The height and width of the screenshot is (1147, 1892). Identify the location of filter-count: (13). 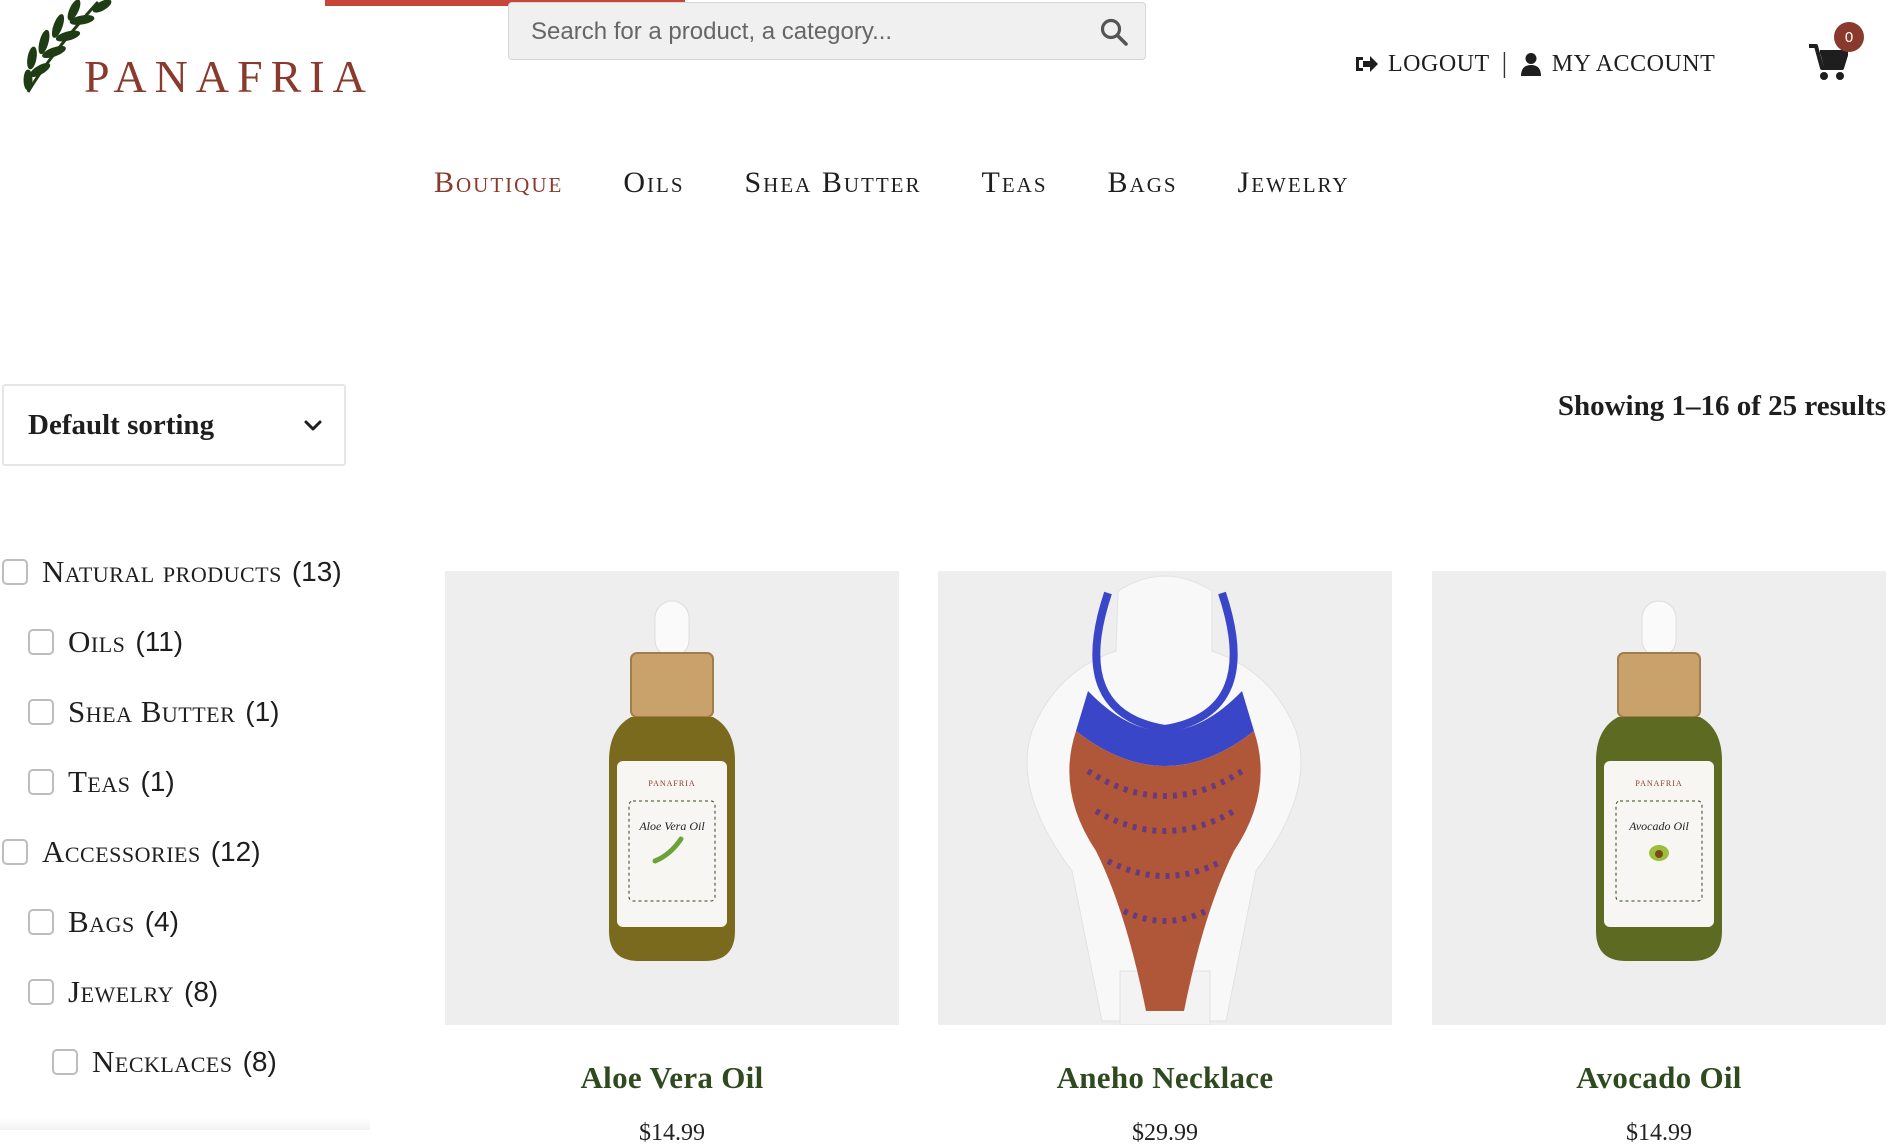
(316, 571).